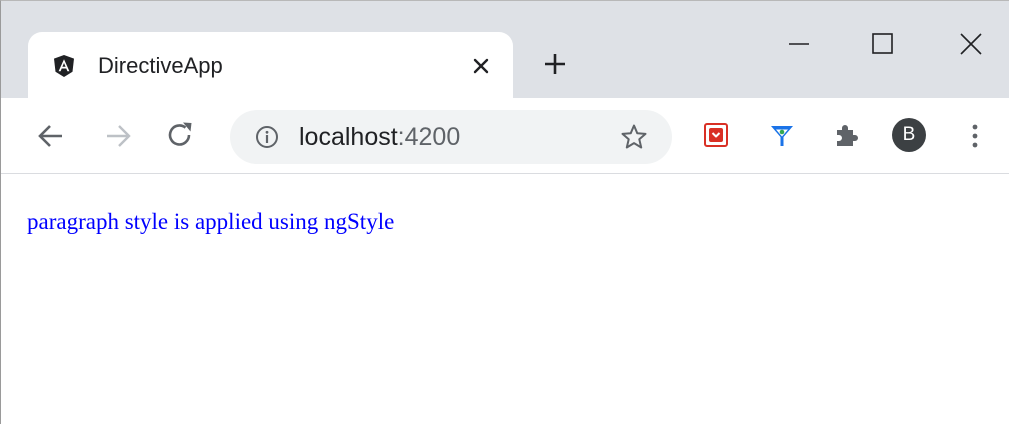 The width and height of the screenshot is (1011, 424). Describe the element at coordinates (846, 135) in the screenshot. I see `extensions-puzzle-icon` at that location.